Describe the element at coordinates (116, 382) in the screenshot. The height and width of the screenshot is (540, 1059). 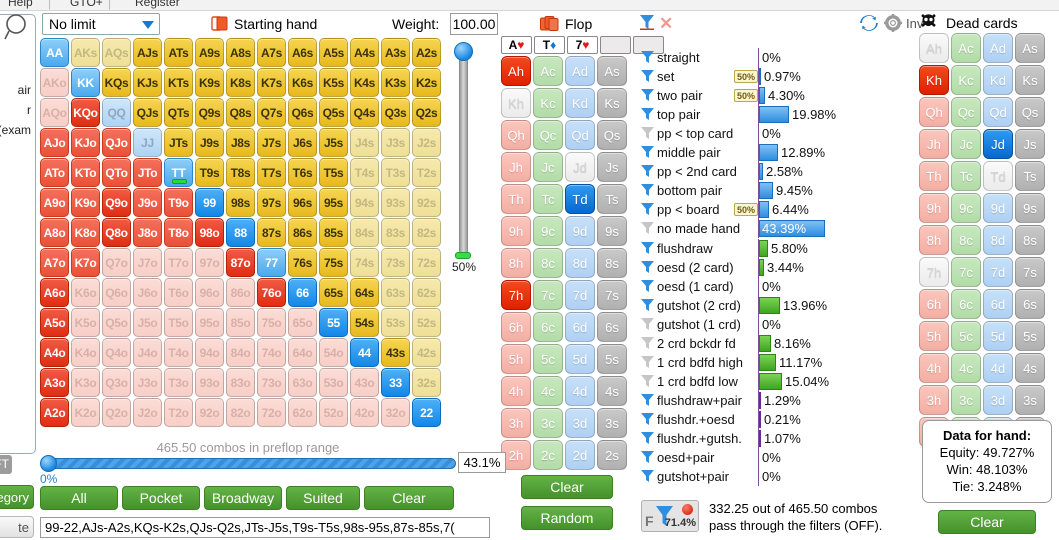
I see `hand-cell: Q3o` at that location.